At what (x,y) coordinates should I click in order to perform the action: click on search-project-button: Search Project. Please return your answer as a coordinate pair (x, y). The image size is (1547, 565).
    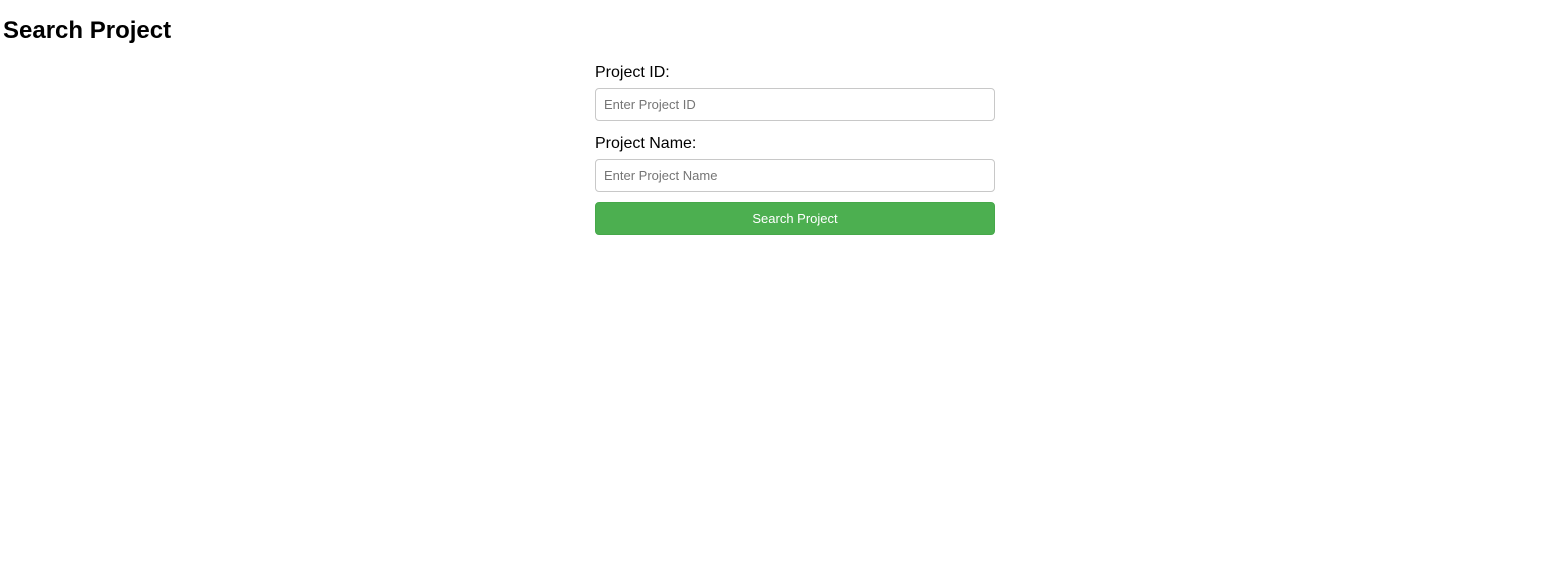
    Looking at the image, I should click on (795, 218).